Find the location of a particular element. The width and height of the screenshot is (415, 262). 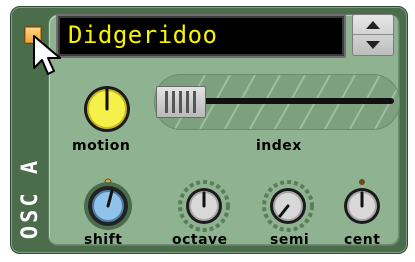

motion-label: motion is located at coordinates (101, 146).